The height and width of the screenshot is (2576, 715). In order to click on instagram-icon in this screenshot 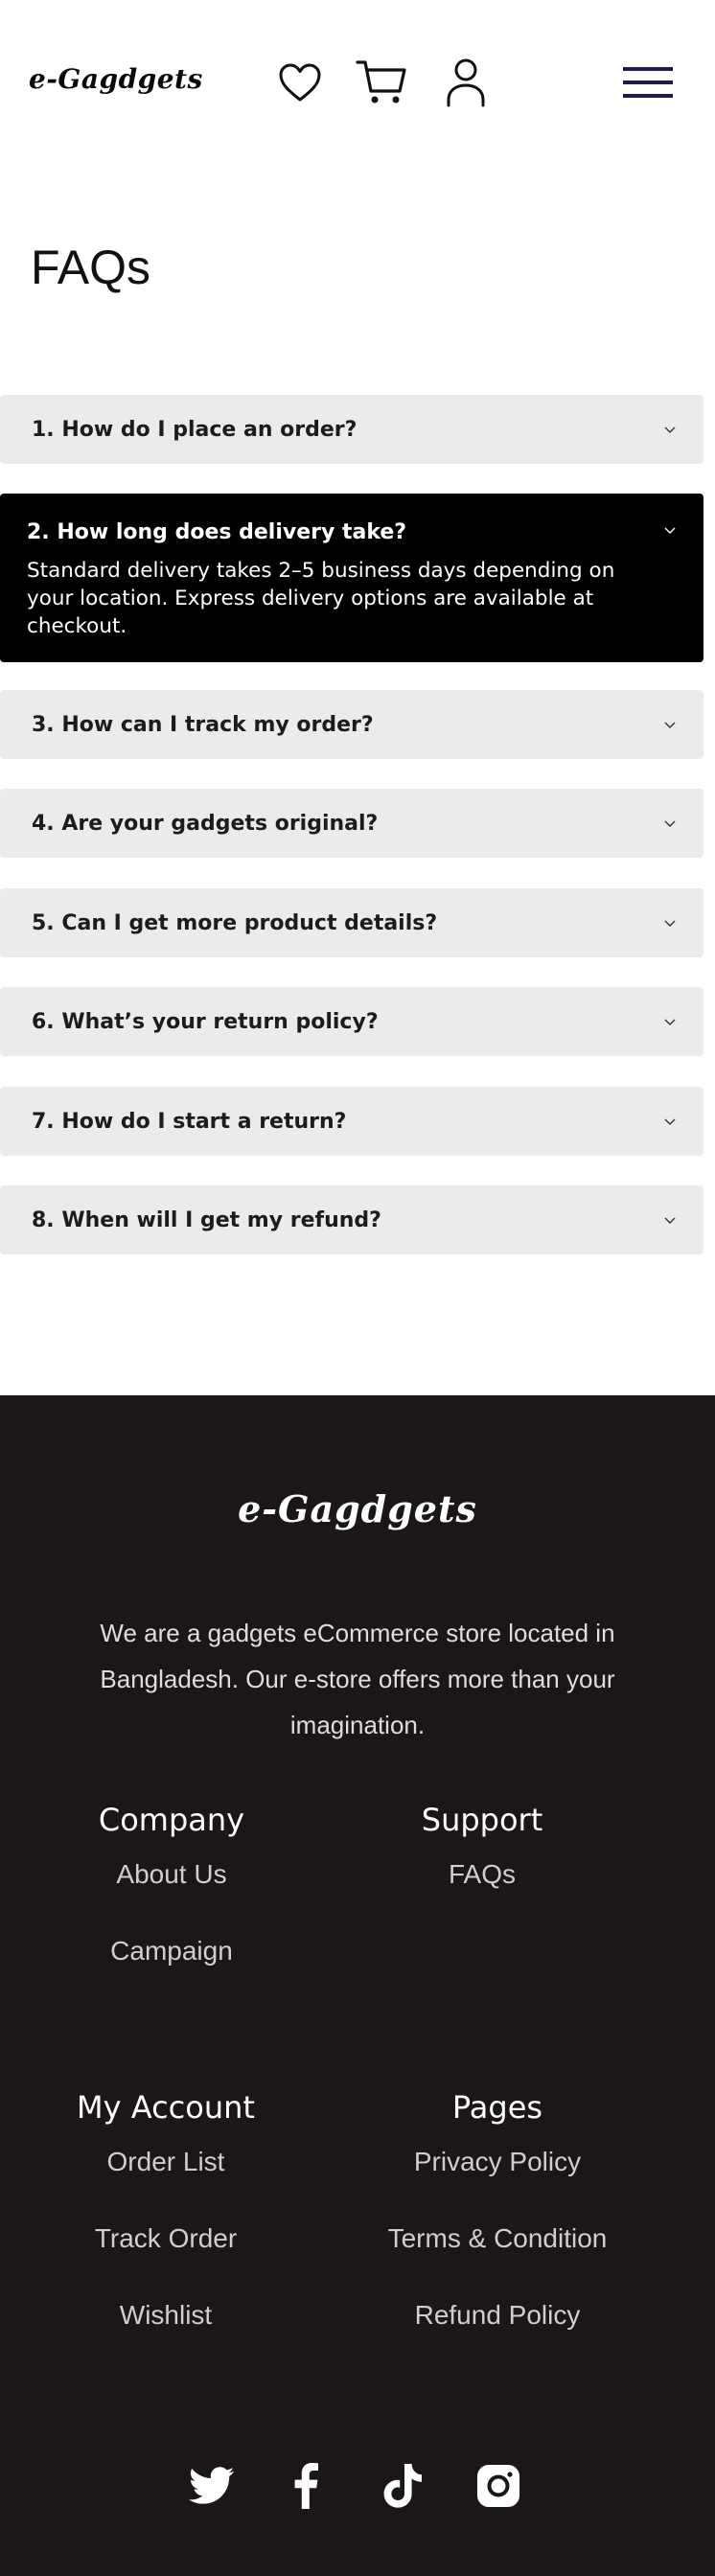, I will do `click(498, 2486)`.